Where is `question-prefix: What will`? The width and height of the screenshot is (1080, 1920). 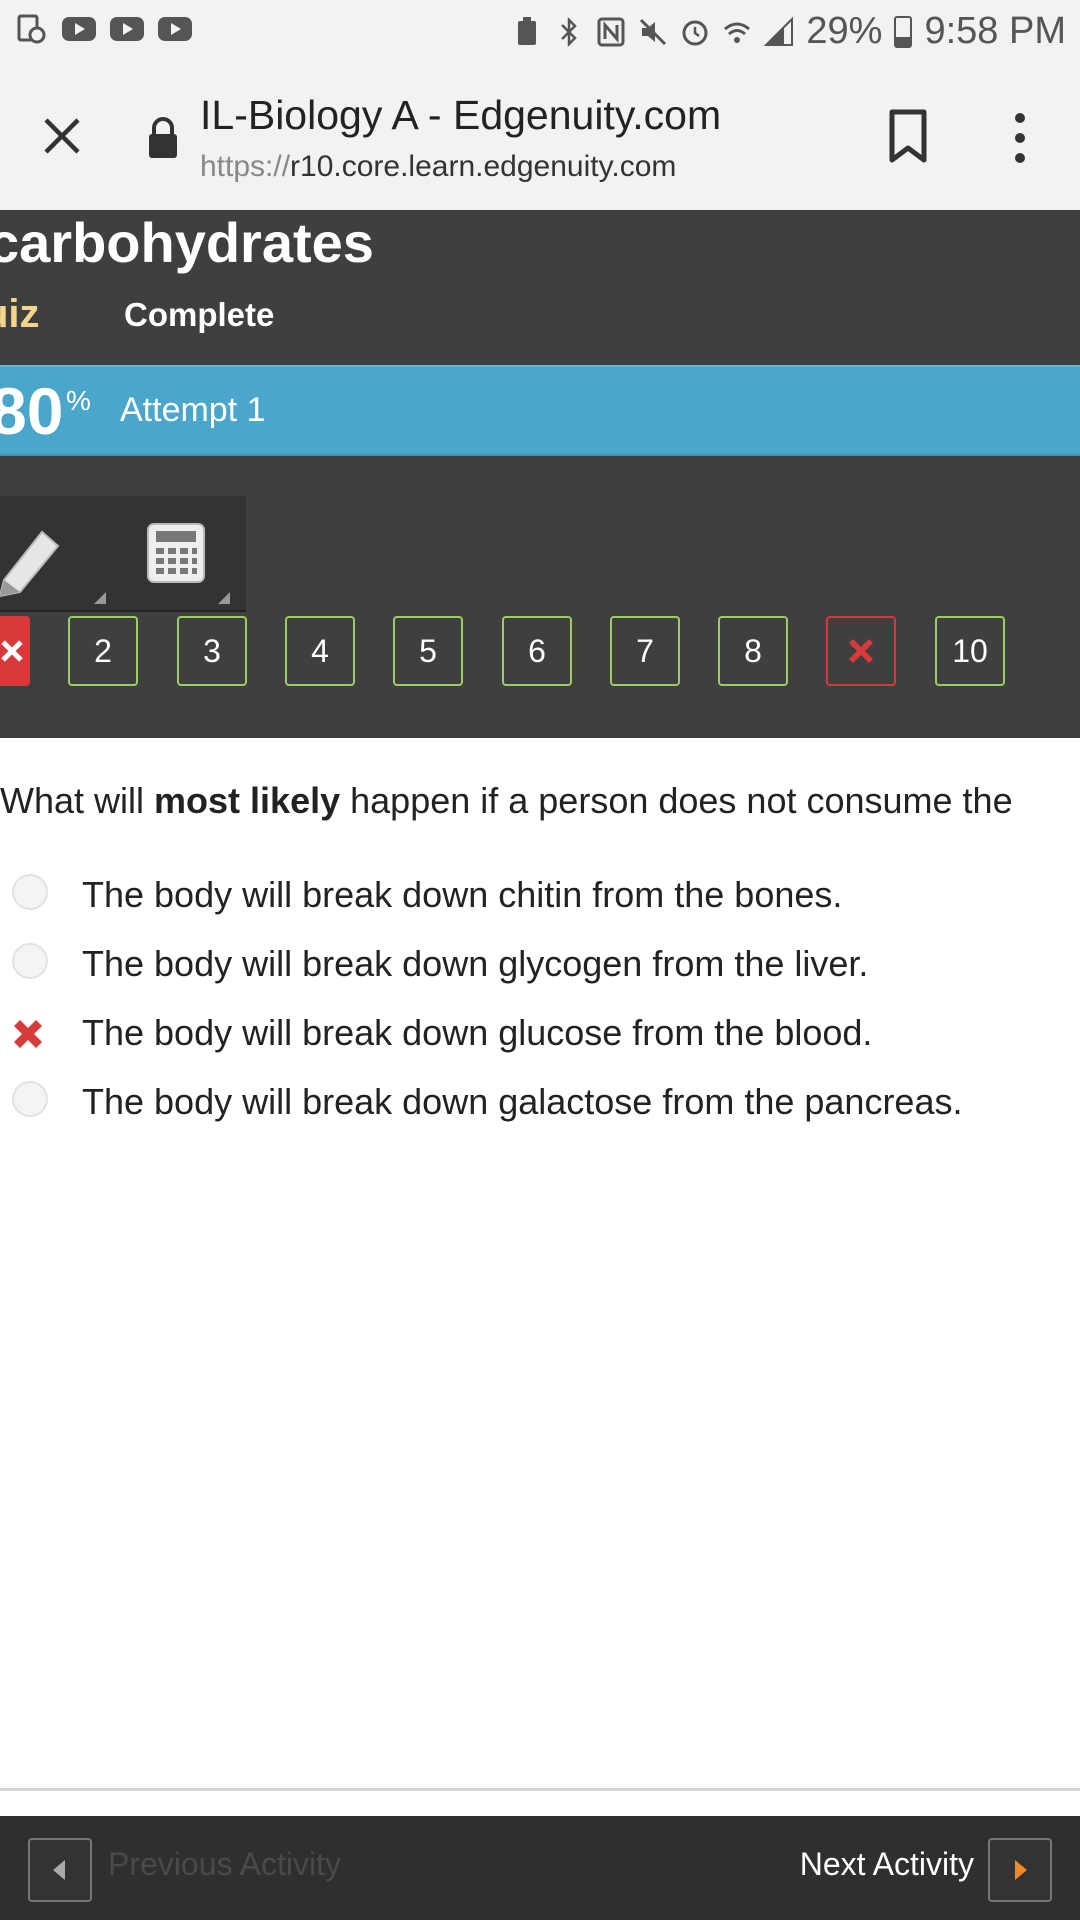 question-prefix: What will is located at coordinates (77, 800).